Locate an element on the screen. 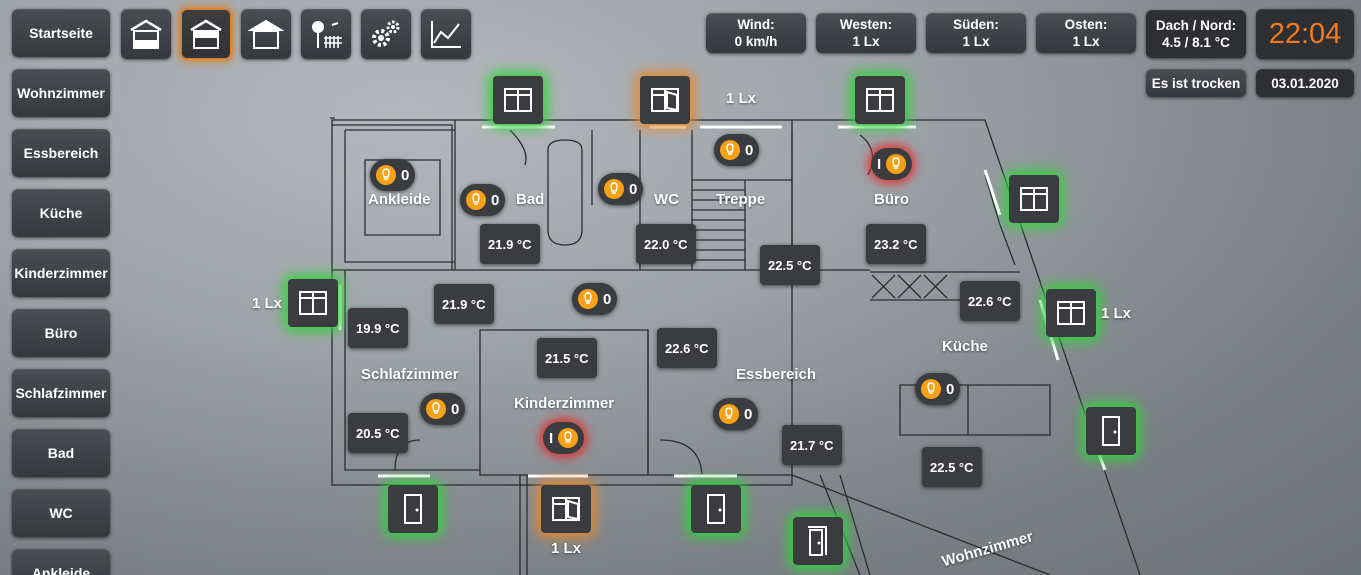 This screenshot has width=1361, height=575. temp-essbereich-floor: 21.7 °C is located at coordinates (812, 445).